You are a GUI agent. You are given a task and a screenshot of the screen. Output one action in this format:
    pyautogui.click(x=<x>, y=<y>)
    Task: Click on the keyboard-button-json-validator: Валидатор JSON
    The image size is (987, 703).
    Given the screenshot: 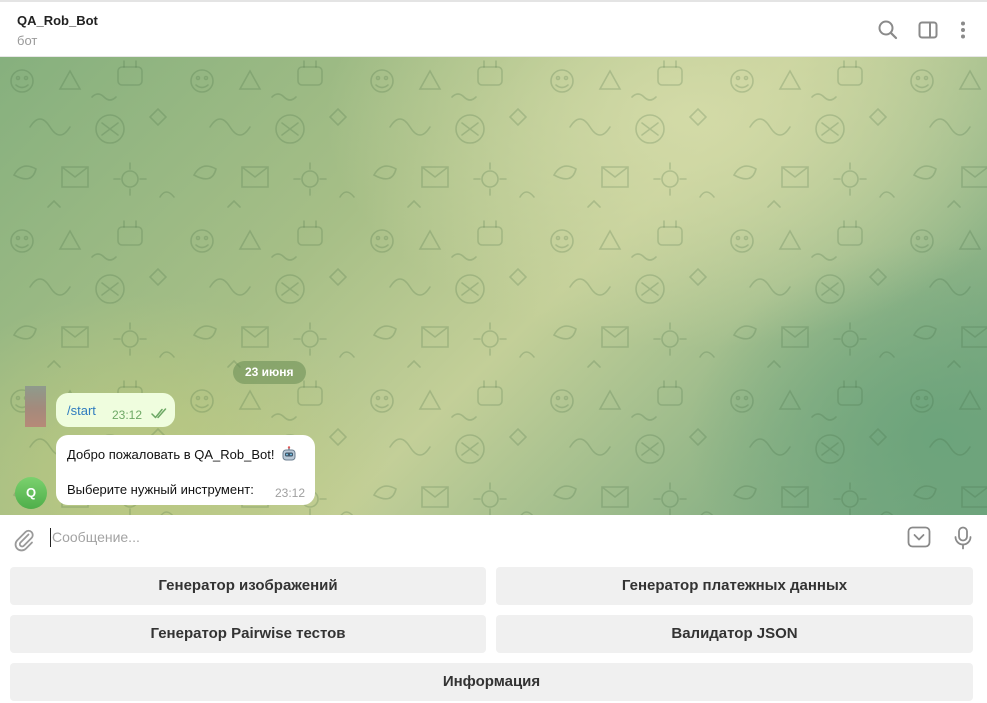 What is the action you would take?
    pyautogui.click(x=734, y=634)
    